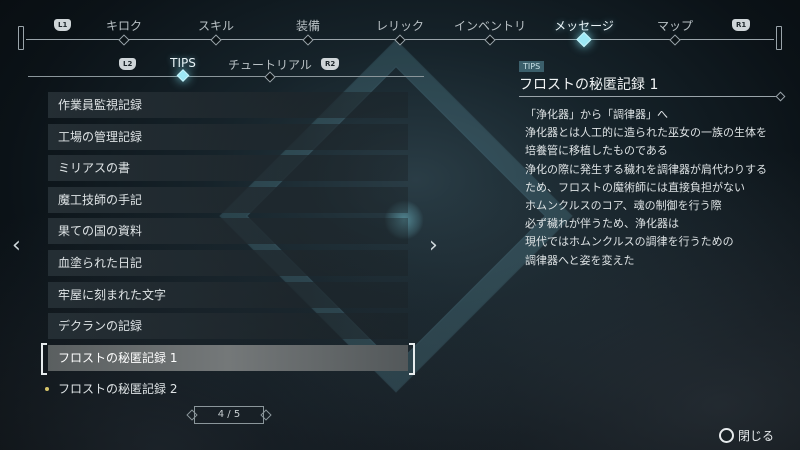 Image resolution: width=800 pixels, height=450 pixels. I want to click on detail-line: 「浄化器」から「調律器」へ, so click(596, 114).